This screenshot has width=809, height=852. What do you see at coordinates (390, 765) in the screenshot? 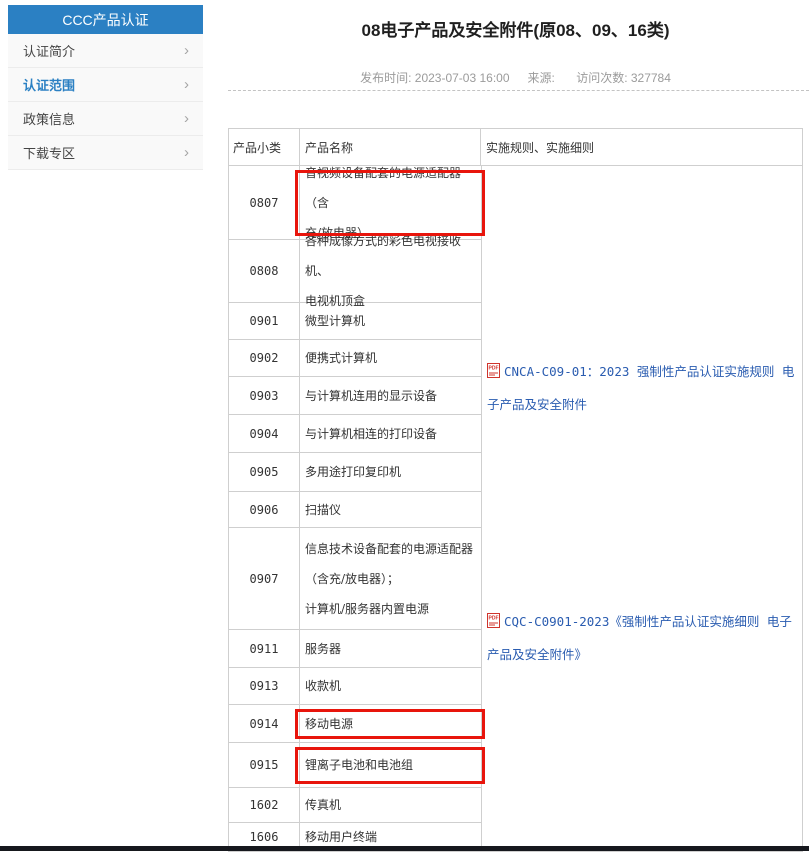
I see `product-name: 锂离子电池和电池组` at bounding box center [390, 765].